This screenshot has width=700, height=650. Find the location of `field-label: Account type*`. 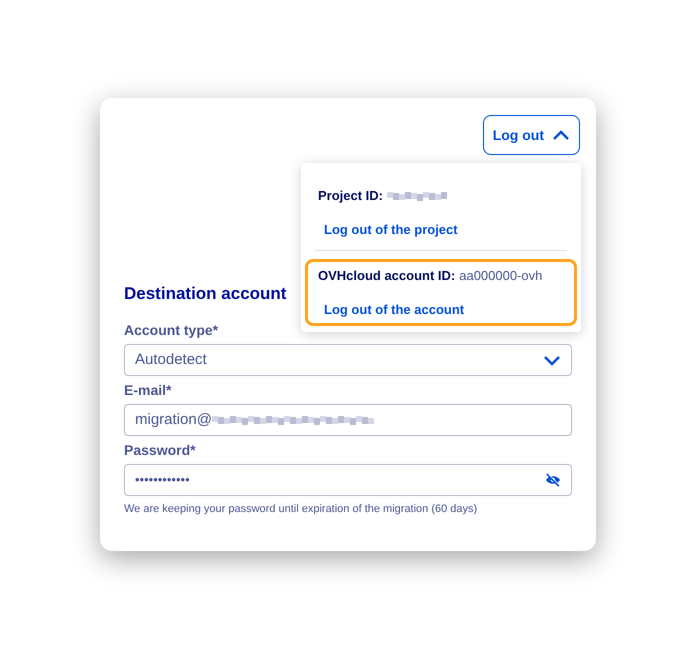

field-label: Account type* is located at coordinates (172, 330).